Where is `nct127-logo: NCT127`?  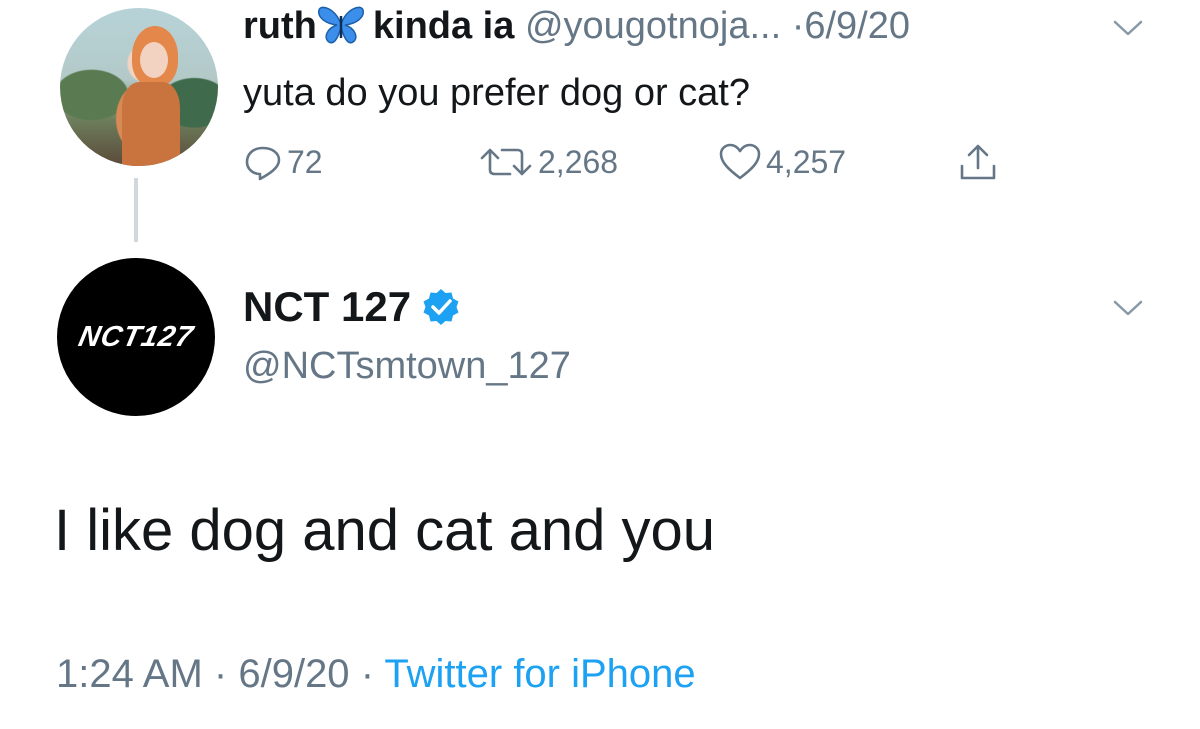 nct127-logo: NCT127 is located at coordinates (136, 336).